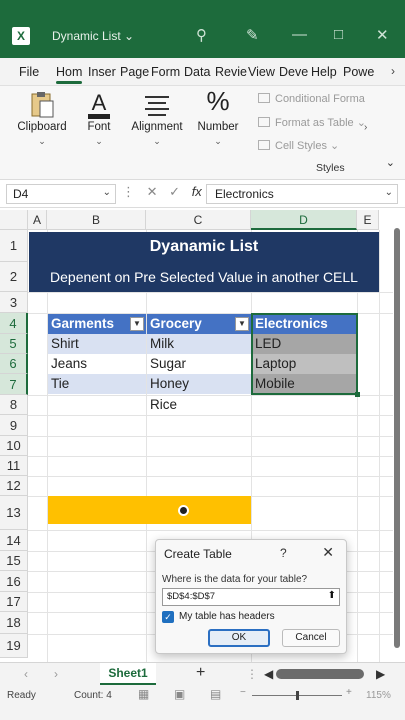 This screenshot has width=405, height=720. What do you see at coordinates (393, 71) in the screenshot?
I see `tabs-scroll-icon: ›` at bounding box center [393, 71].